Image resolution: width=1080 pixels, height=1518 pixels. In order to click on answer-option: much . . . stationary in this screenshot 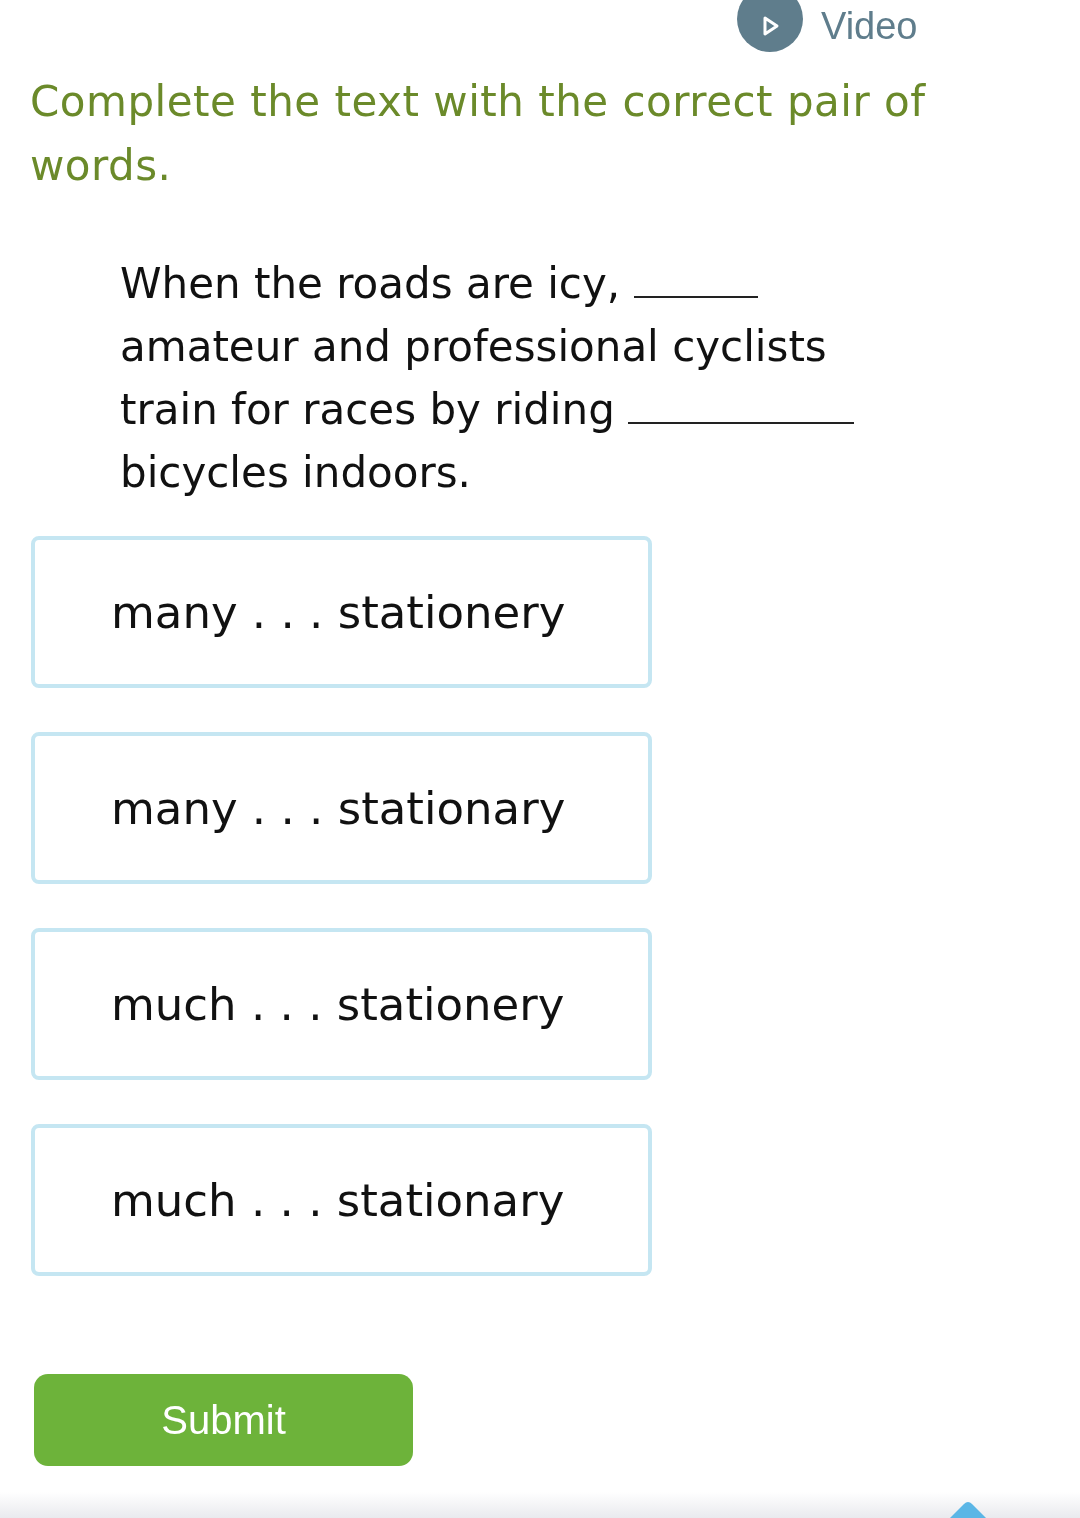, I will do `click(341, 1200)`.